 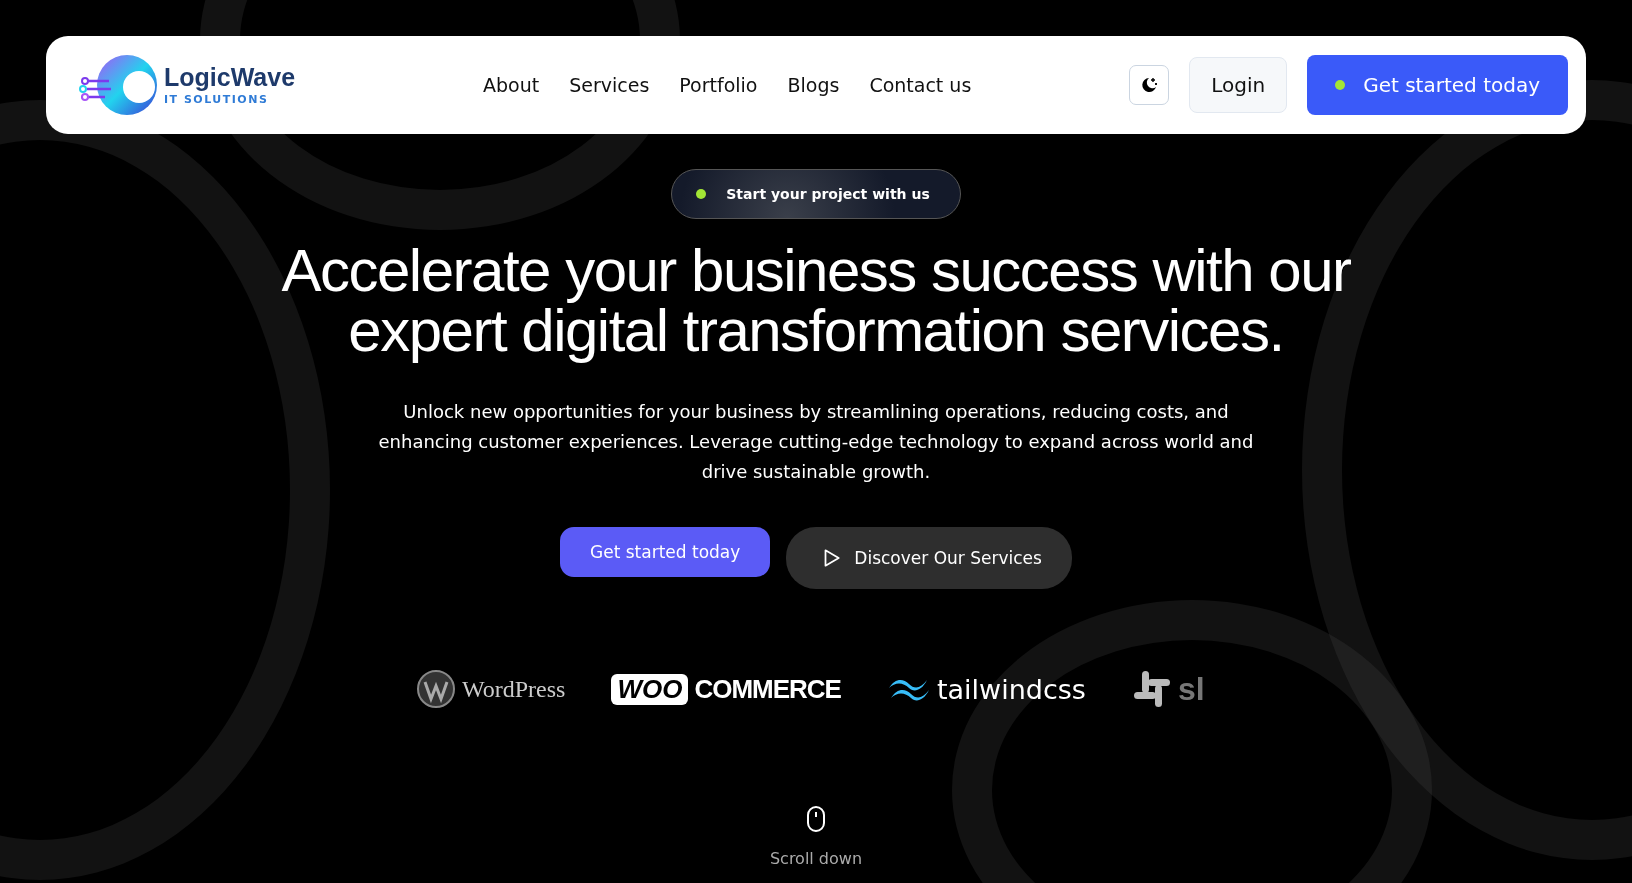 What do you see at coordinates (767, 689) in the screenshot?
I see `partner-logo-text: COMMERCE` at bounding box center [767, 689].